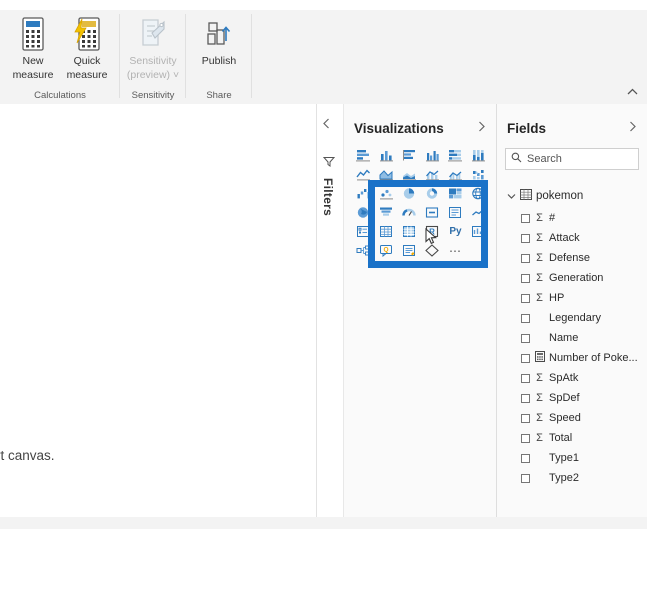 Image resolution: width=647 pixels, height=615 pixels. I want to click on field-item-hp: Σ HP, so click(584, 298).